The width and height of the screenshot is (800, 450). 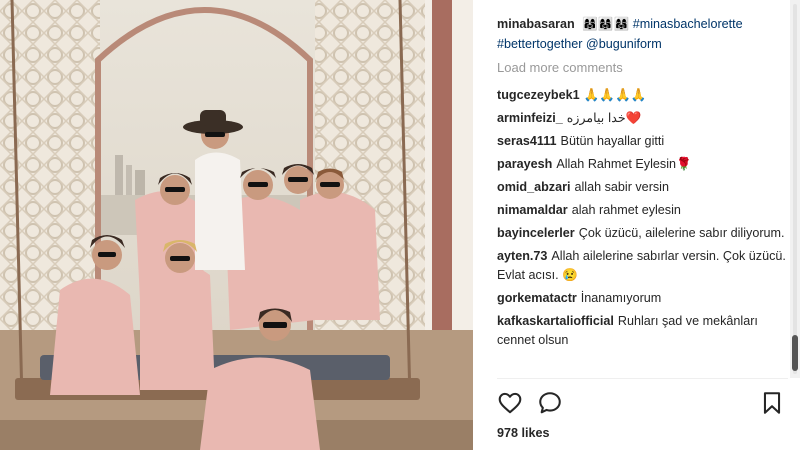 I want to click on caption-emoji: 👩‍👩‍👧👩‍👩‍👧👩‍👩‍👧, so click(x=606, y=24).